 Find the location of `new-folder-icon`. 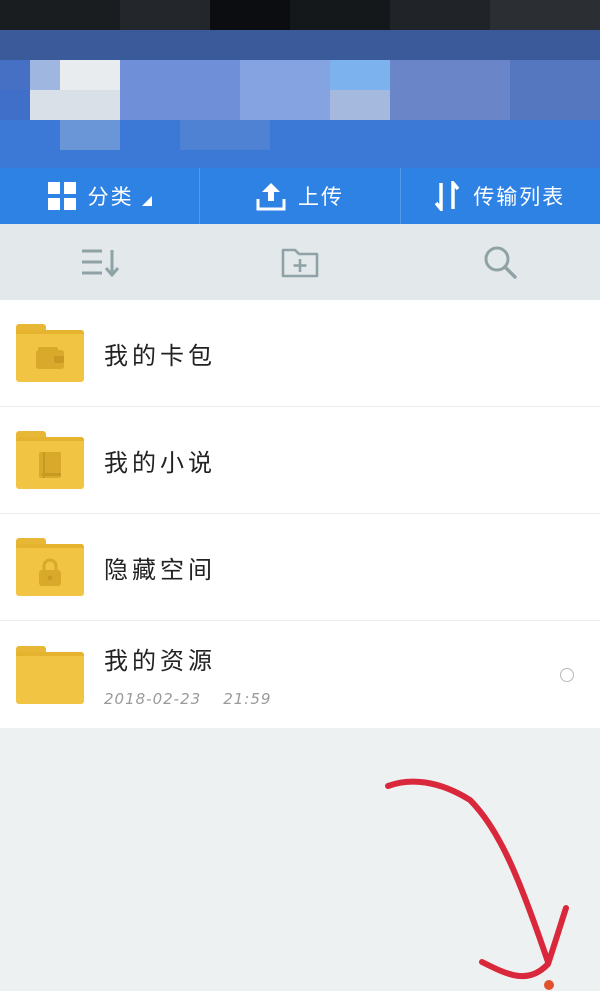

new-folder-icon is located at coordinates (300, 263).